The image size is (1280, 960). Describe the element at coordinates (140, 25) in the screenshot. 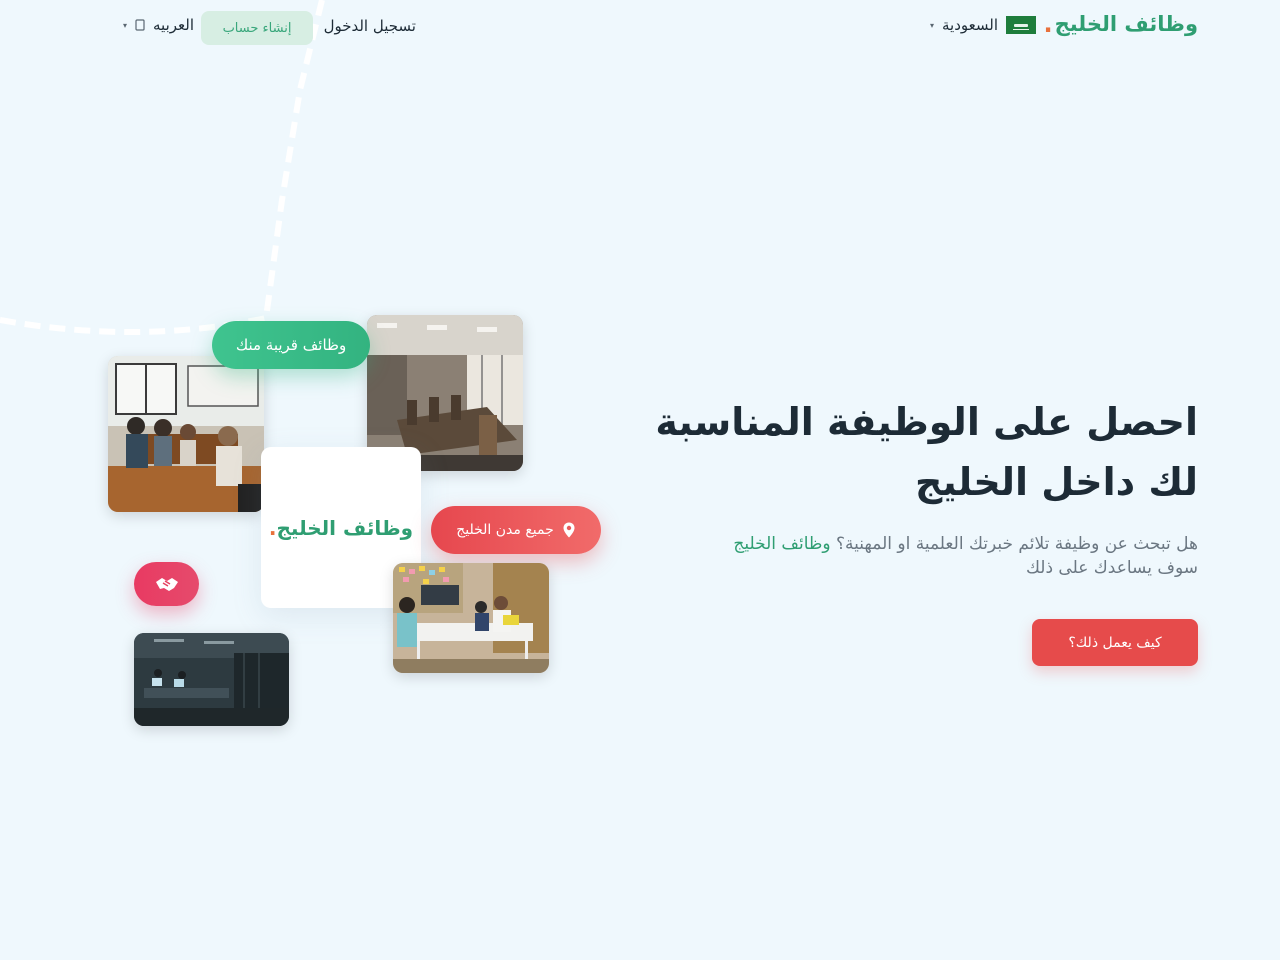

I see `globe-icon` at that location.